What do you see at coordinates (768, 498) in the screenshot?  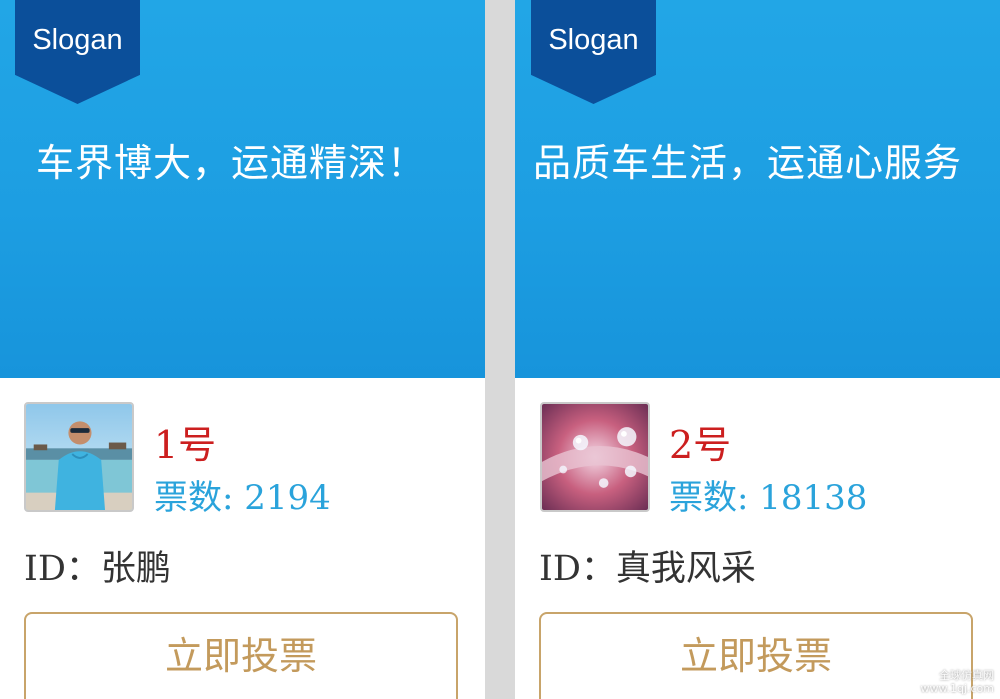 I see `vote-count: 票数: 18138` at bounding box center [768, 498].